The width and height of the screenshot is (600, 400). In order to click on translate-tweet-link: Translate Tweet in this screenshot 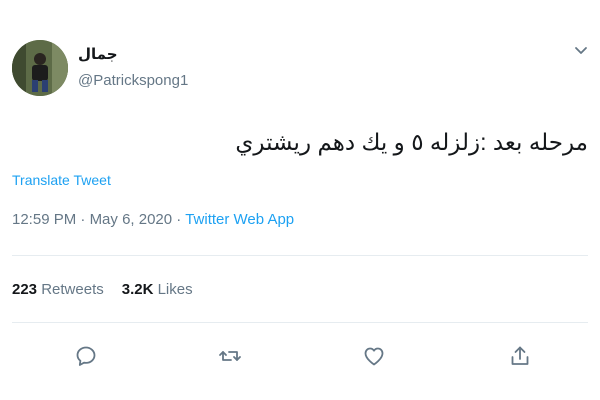, I will do `click(61, 180)`.